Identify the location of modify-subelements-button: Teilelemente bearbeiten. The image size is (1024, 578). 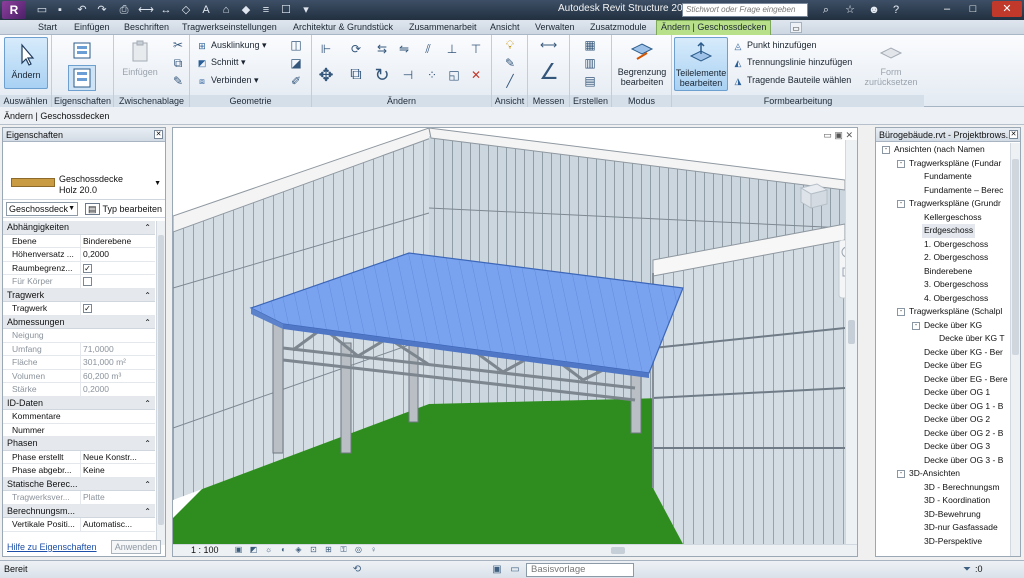
(701, 64).